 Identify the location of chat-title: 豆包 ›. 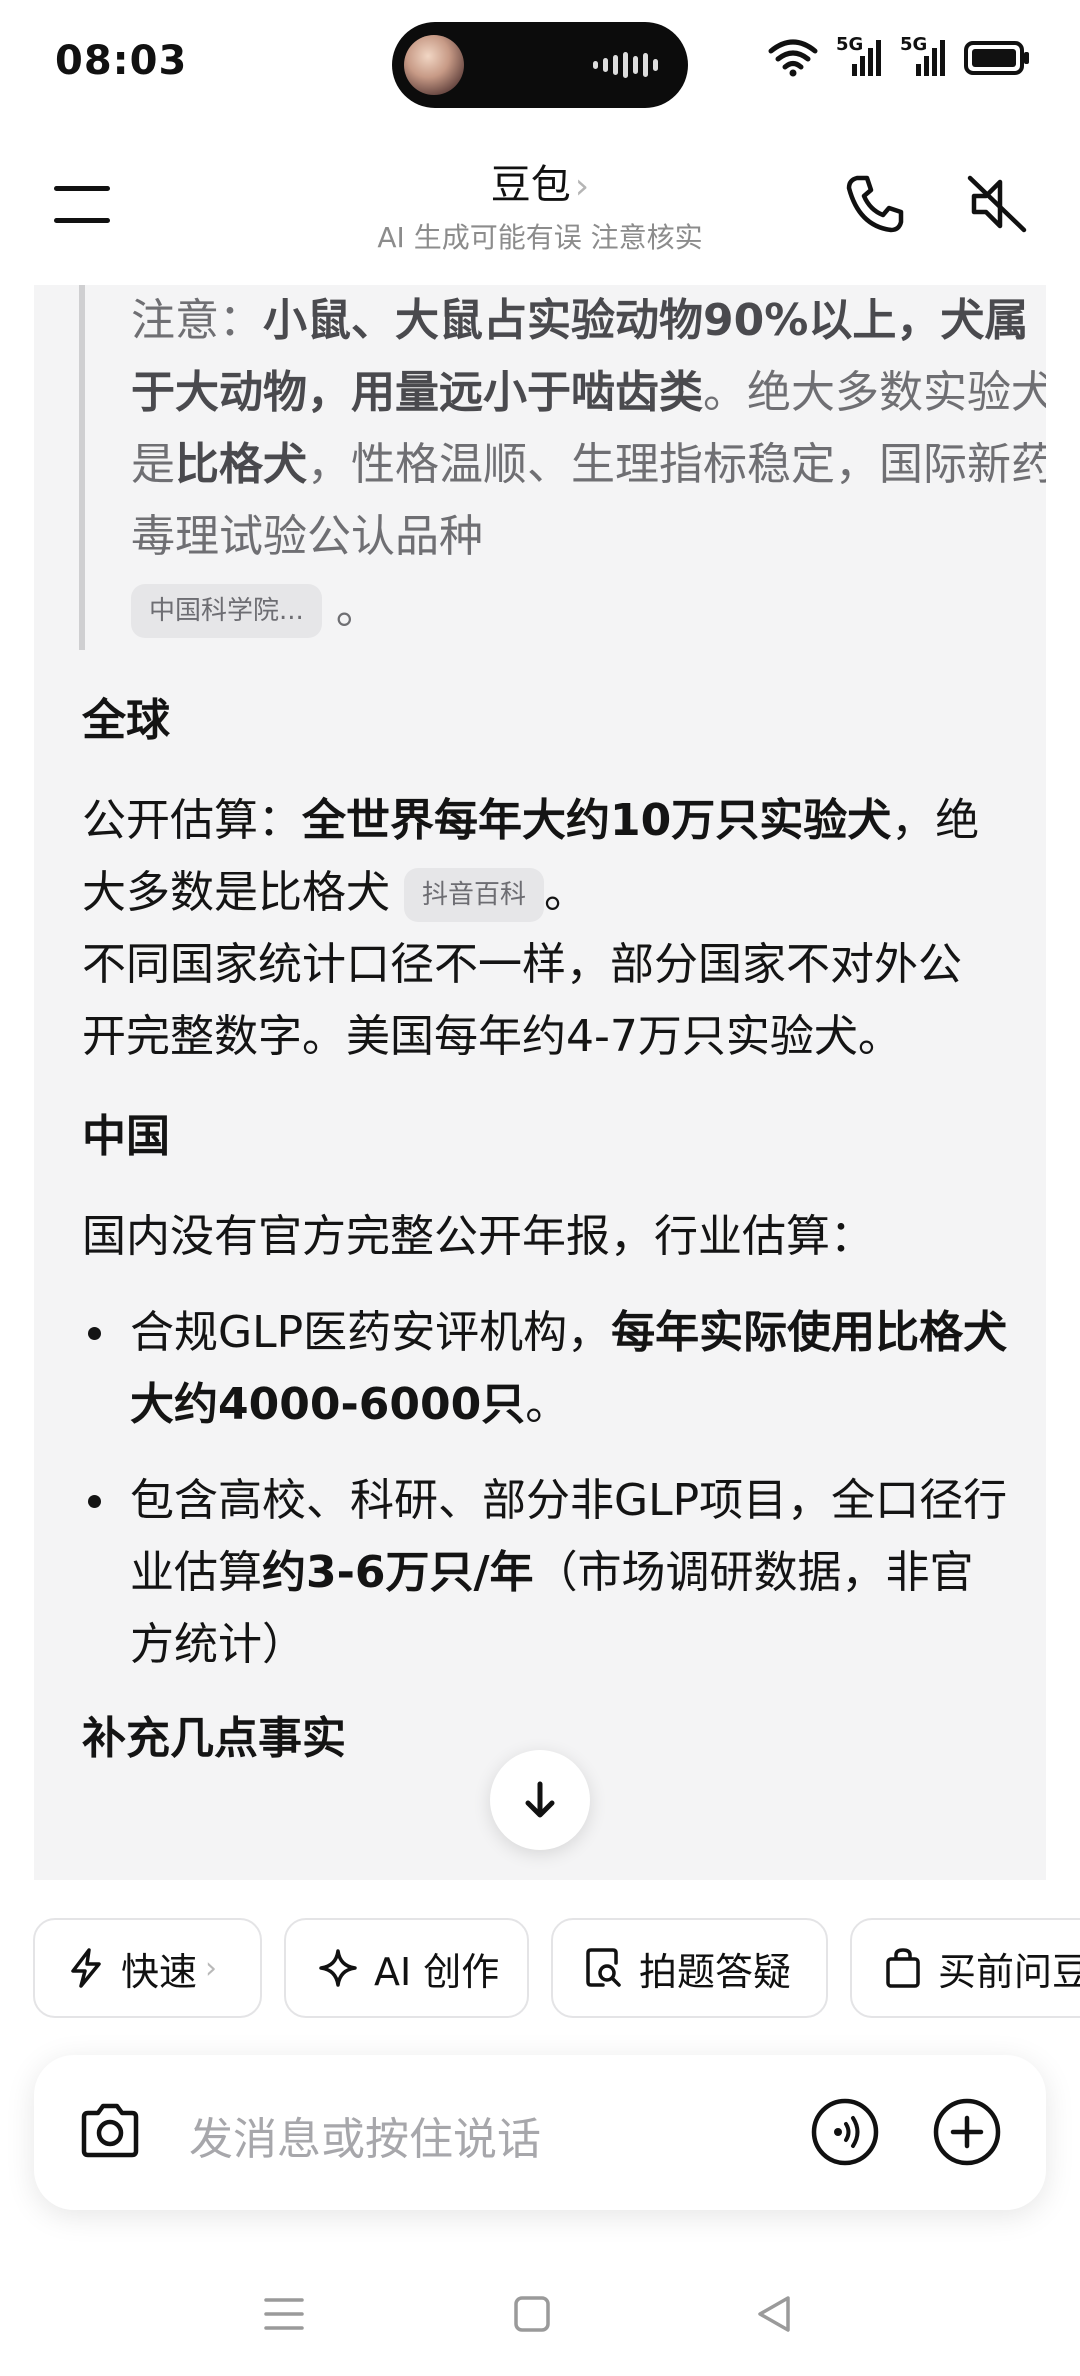
(540, 181).